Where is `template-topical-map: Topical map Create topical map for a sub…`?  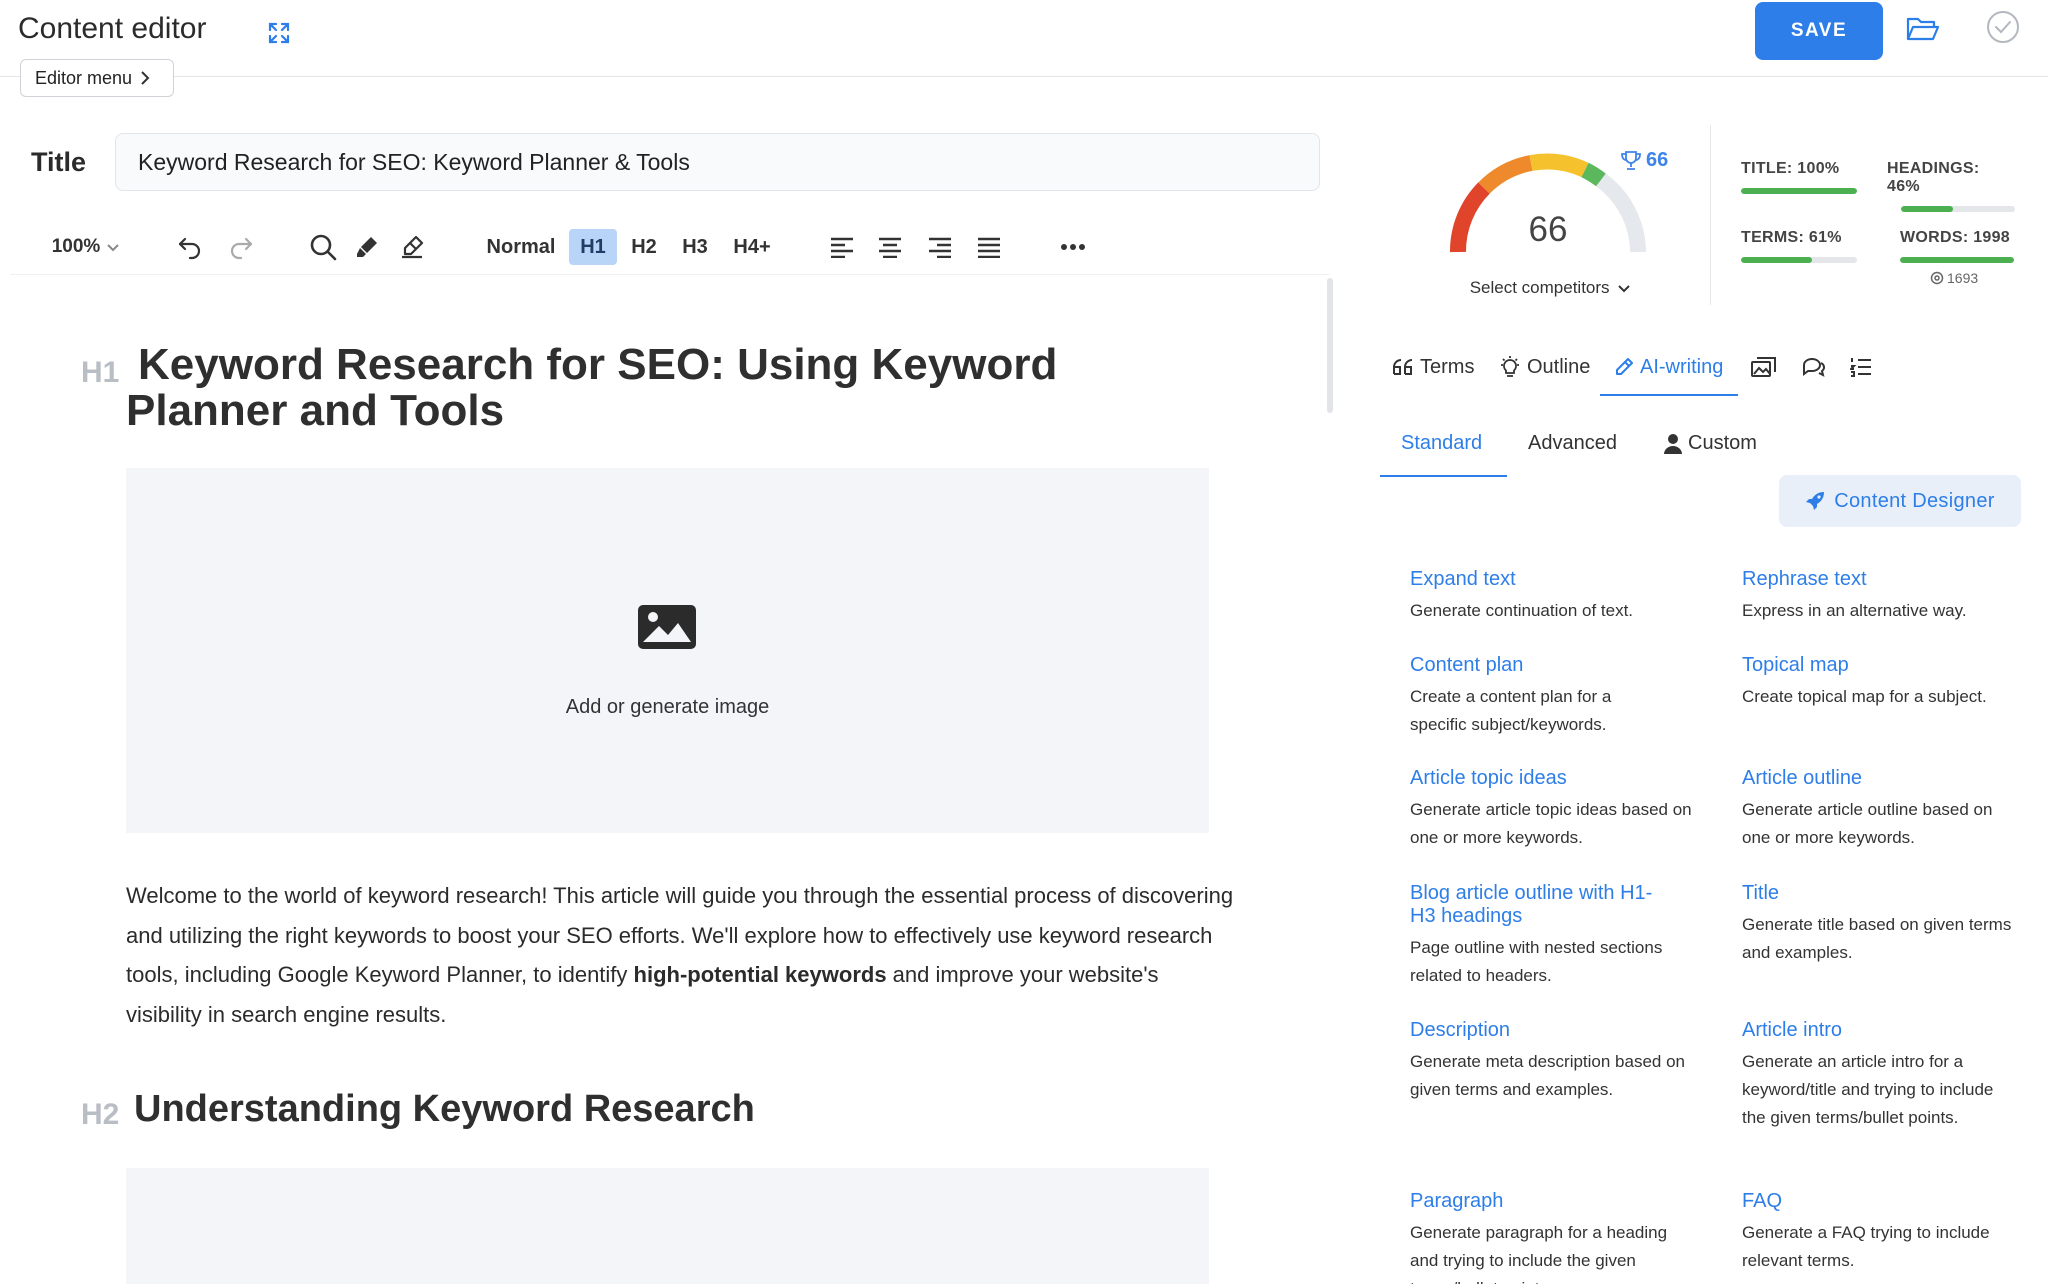 template-topical-map: Topical map Create topical map for a sub… is located at coordinates (1887, 682).